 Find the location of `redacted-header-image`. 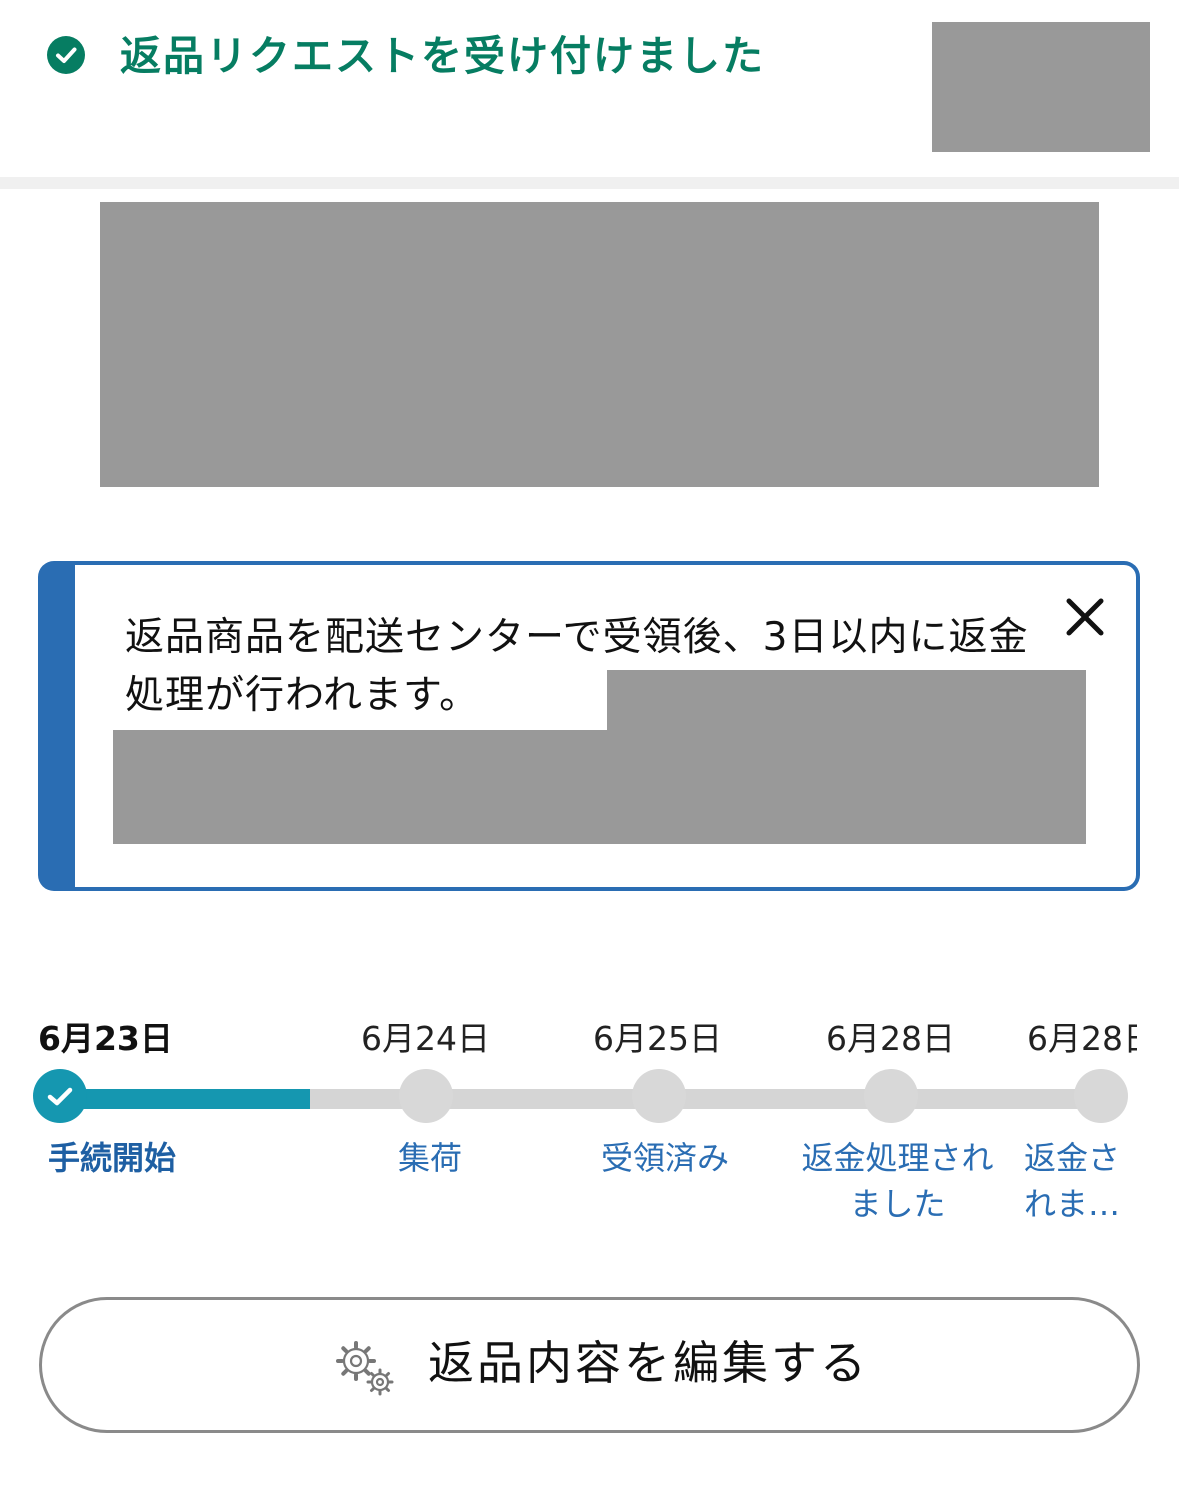

redacted-header-image is located at coordinates (1041, 87).